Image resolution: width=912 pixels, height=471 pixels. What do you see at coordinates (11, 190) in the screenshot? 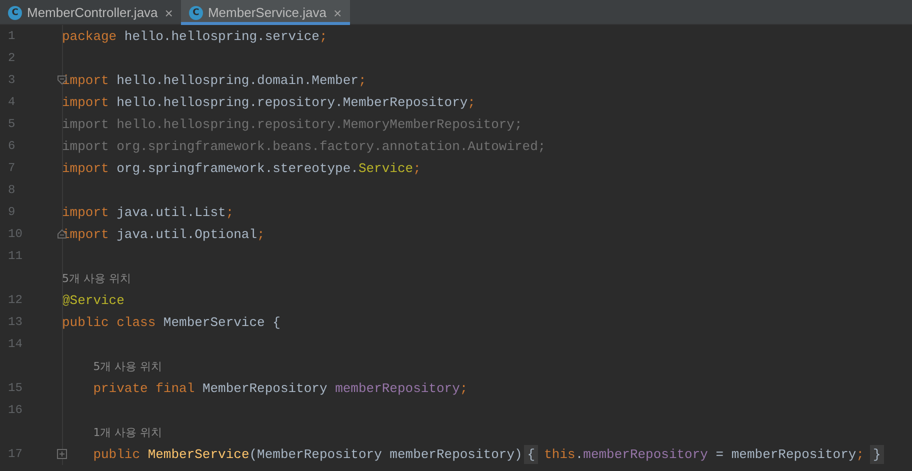
I see `line-number: 8` at bounding box center [11, 190].